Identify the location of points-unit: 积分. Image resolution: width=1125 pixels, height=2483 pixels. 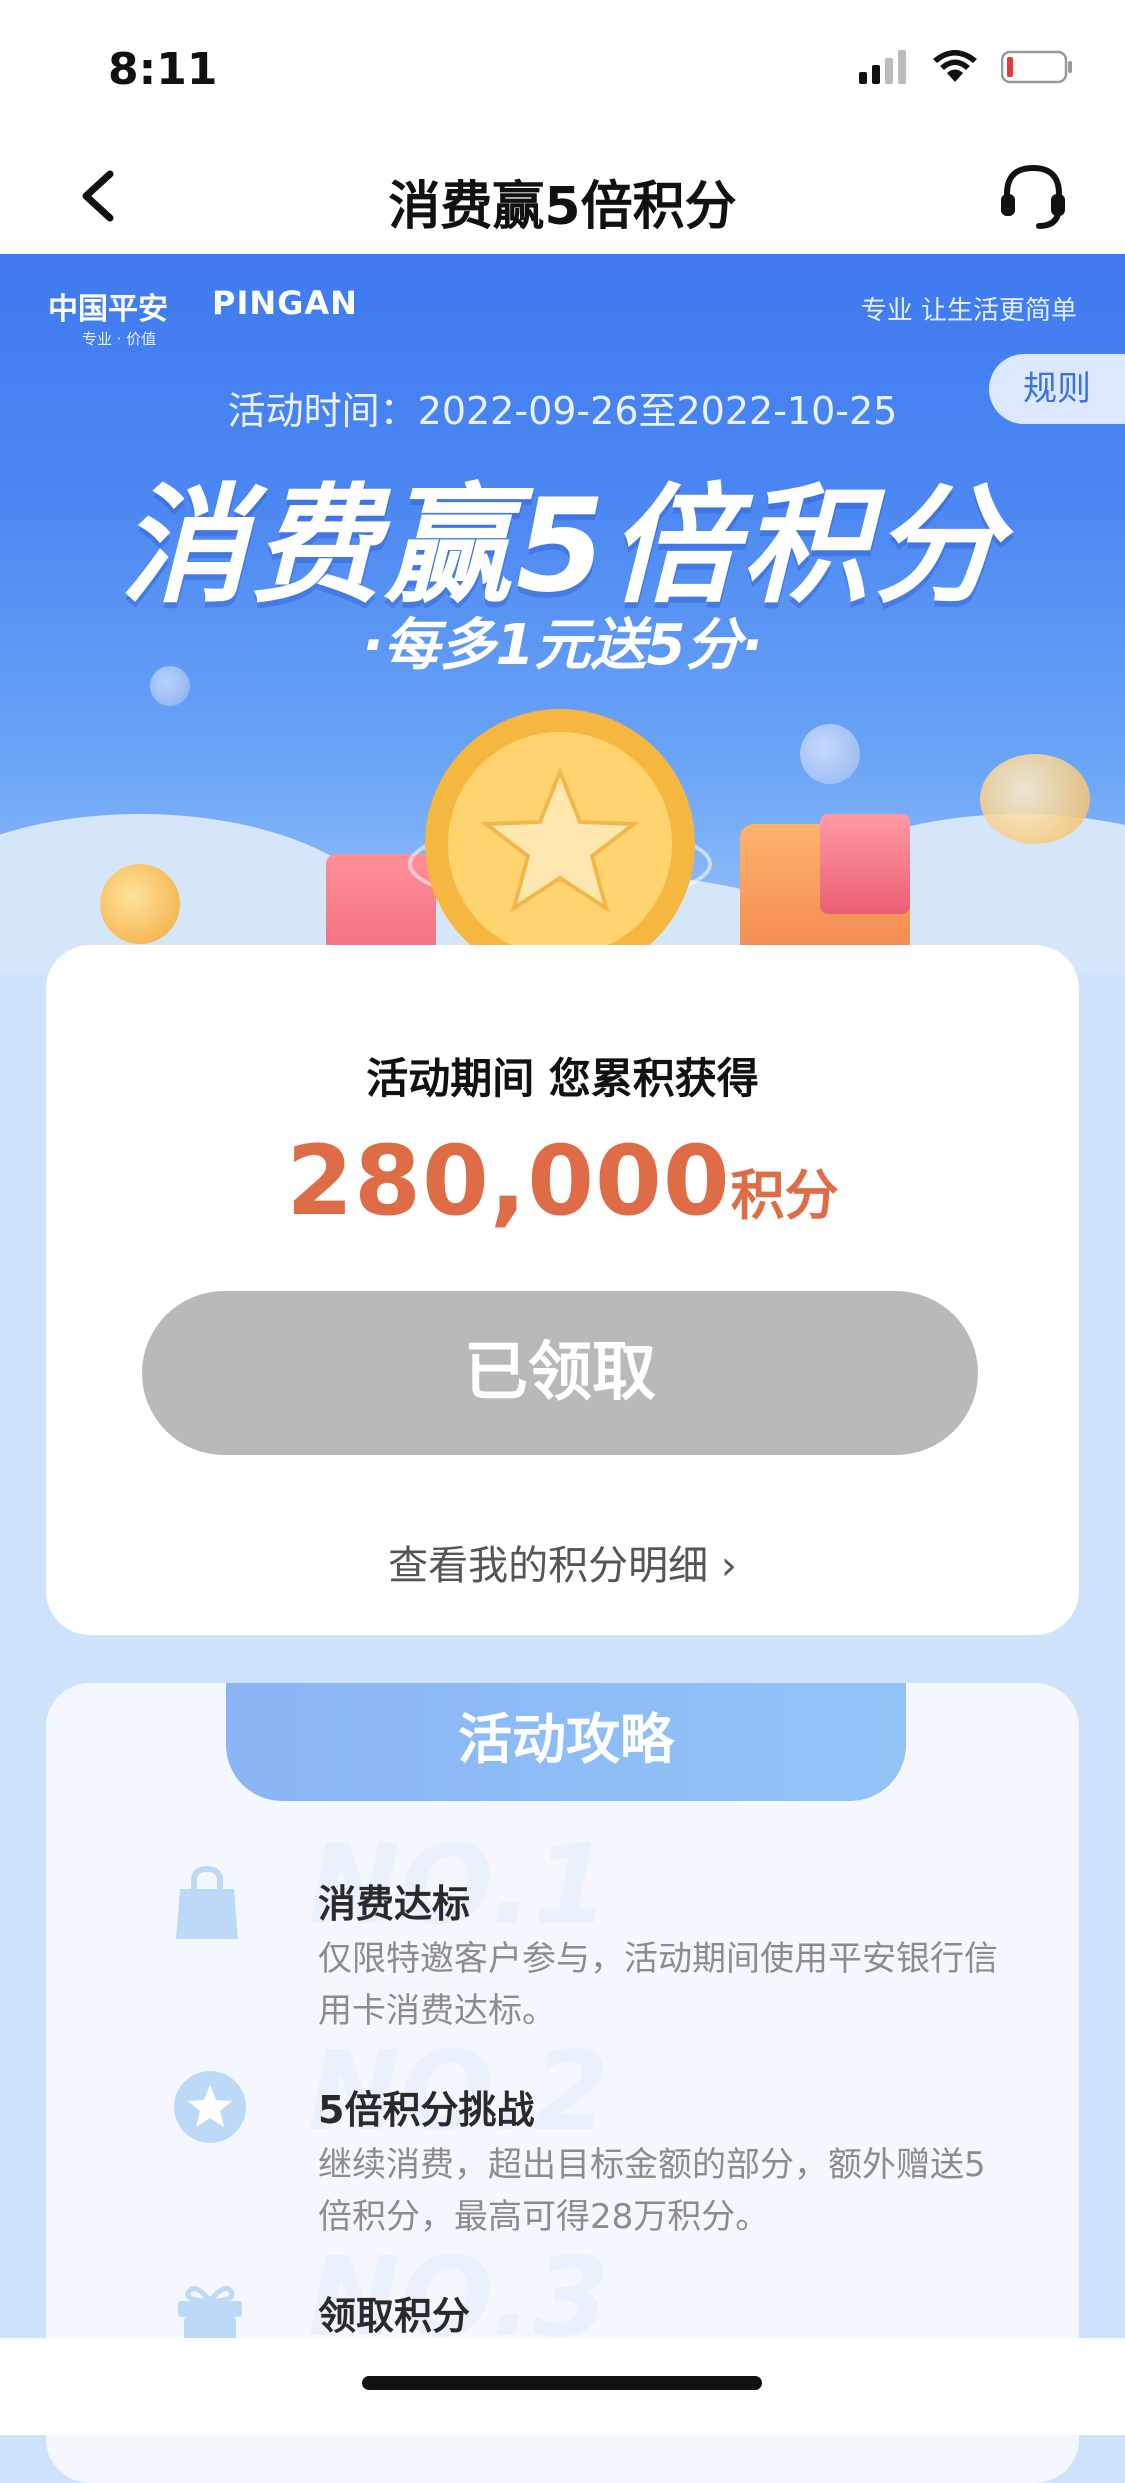
(784, 1195).